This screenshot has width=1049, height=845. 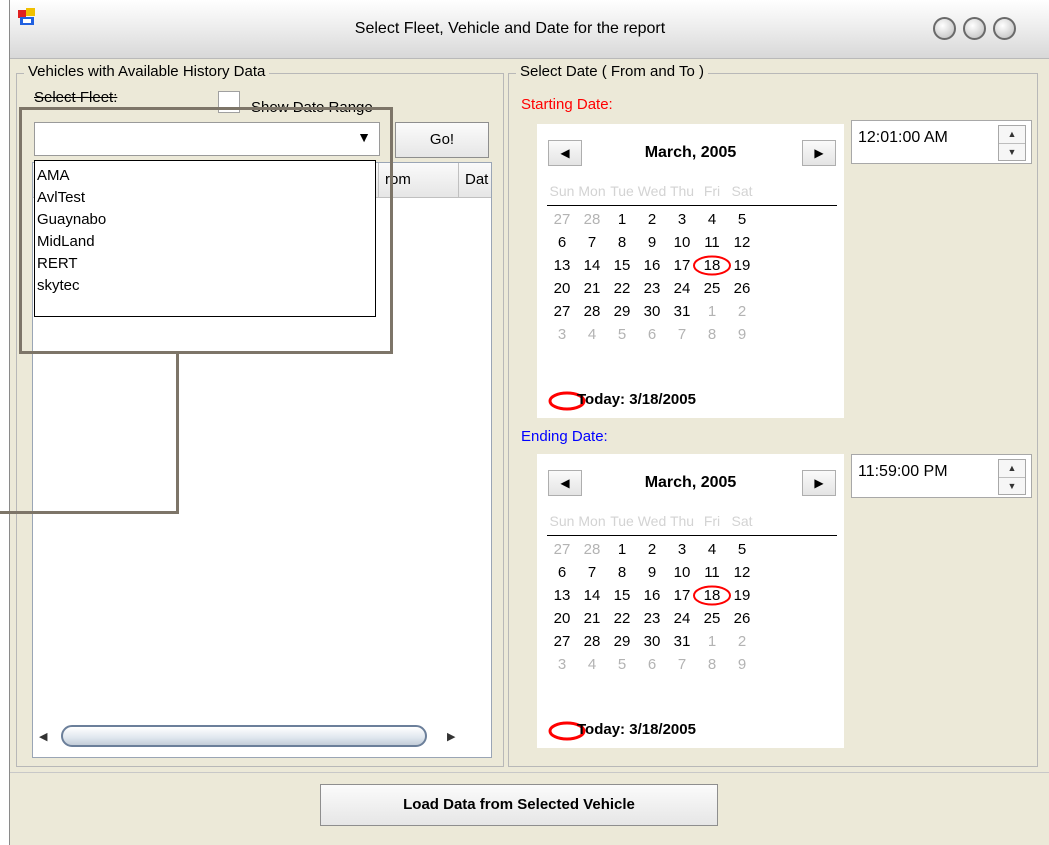 What do you see at coordinates (1004, 28) in the screenshot?
I see `close-button` at bounding box center [1004, 28].